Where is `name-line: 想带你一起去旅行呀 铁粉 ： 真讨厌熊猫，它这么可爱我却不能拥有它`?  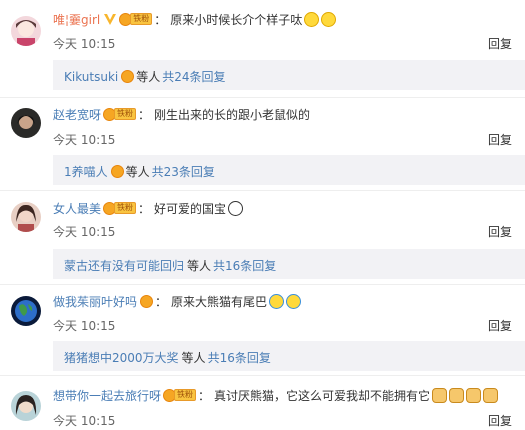
name-line: 想带你一起去旅行呀 铁粉 ： 真讨厌熊猫，它这么可爱我却不能拥有它 is located at coordinates (276, 395).